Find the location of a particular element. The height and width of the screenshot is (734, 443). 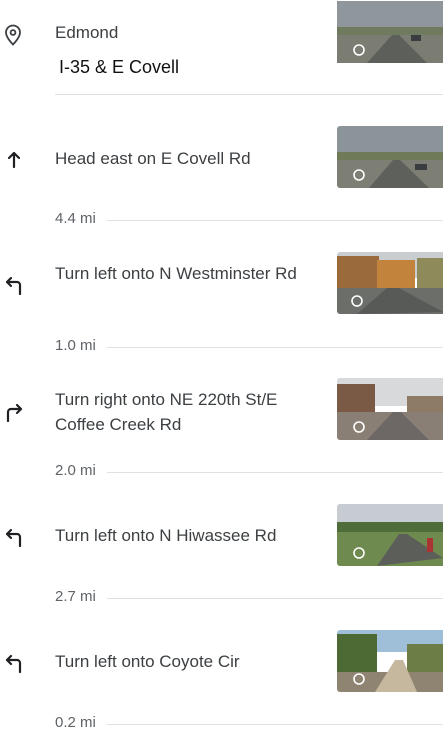

step-distance-row: 0.2 mi is located at coordinates (249, 724).